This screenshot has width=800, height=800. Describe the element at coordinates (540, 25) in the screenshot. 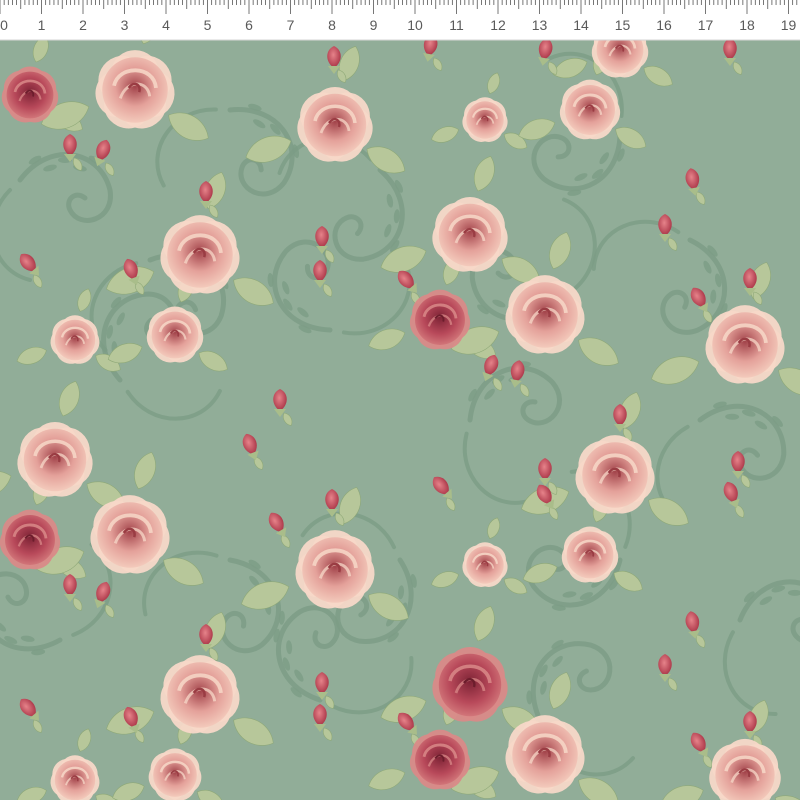

I see `ruler-label: 13` at that location.